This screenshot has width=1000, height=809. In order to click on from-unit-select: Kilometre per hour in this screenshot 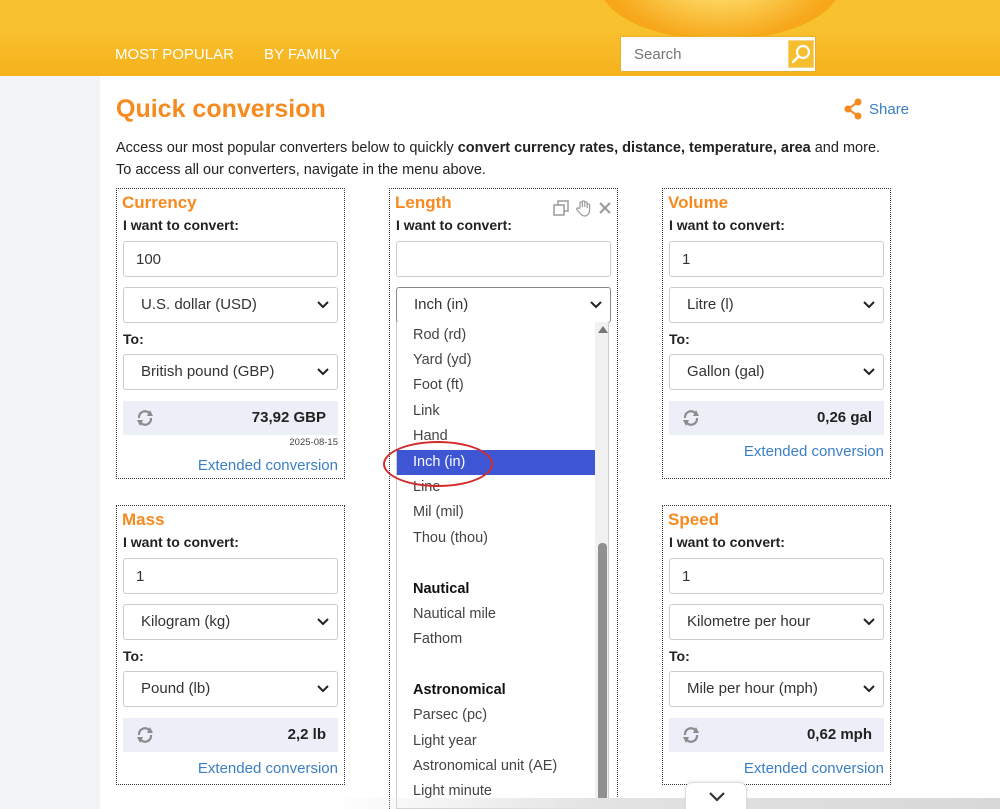, I will do `click(776, 622)`.